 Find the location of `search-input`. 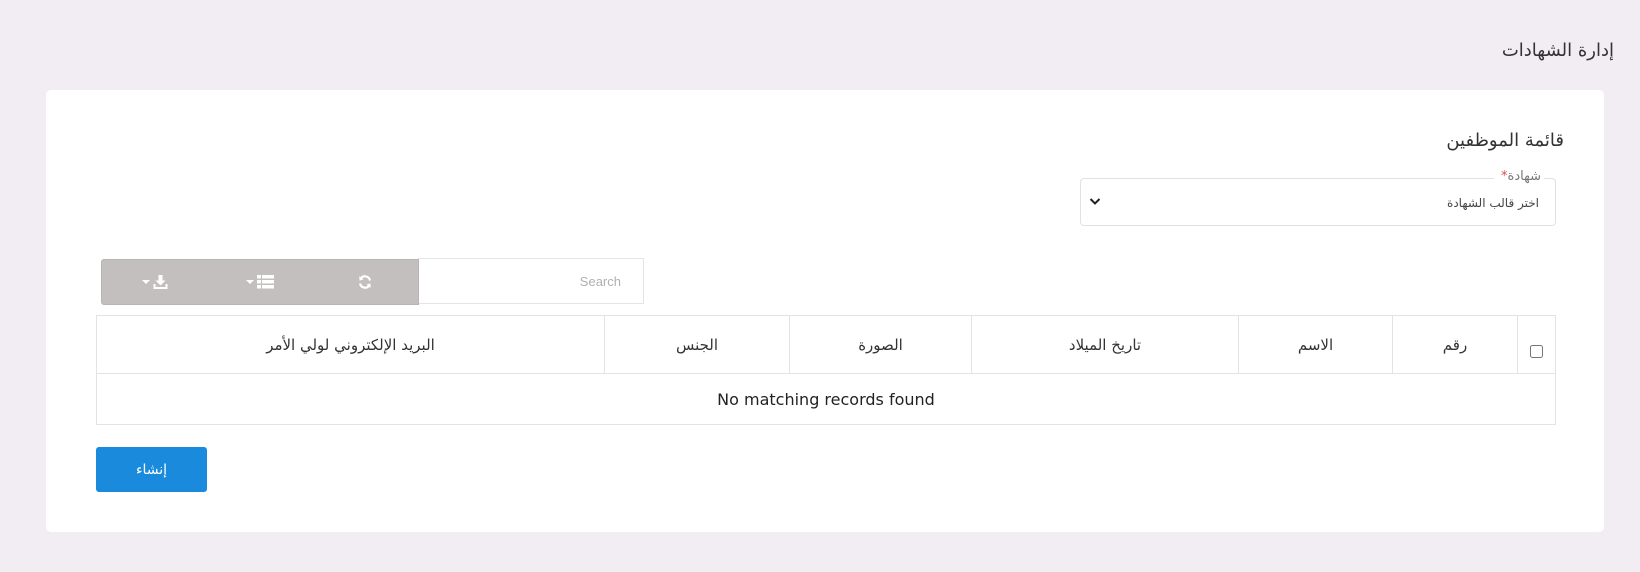

search-input is located at coordinates (531, 281).